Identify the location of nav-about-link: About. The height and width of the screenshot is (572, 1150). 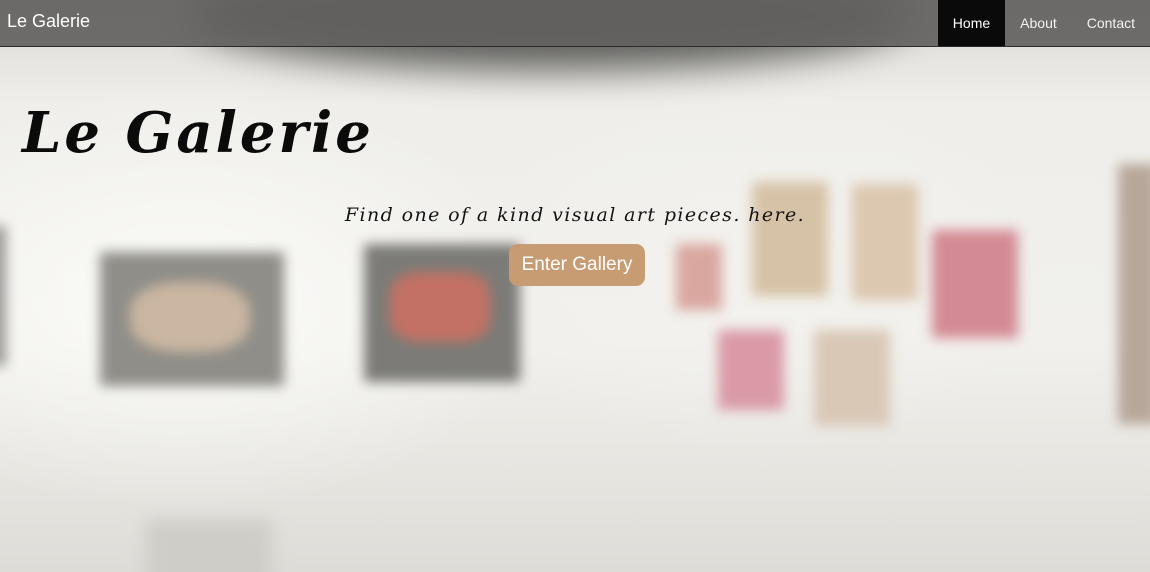
(1038, 23).